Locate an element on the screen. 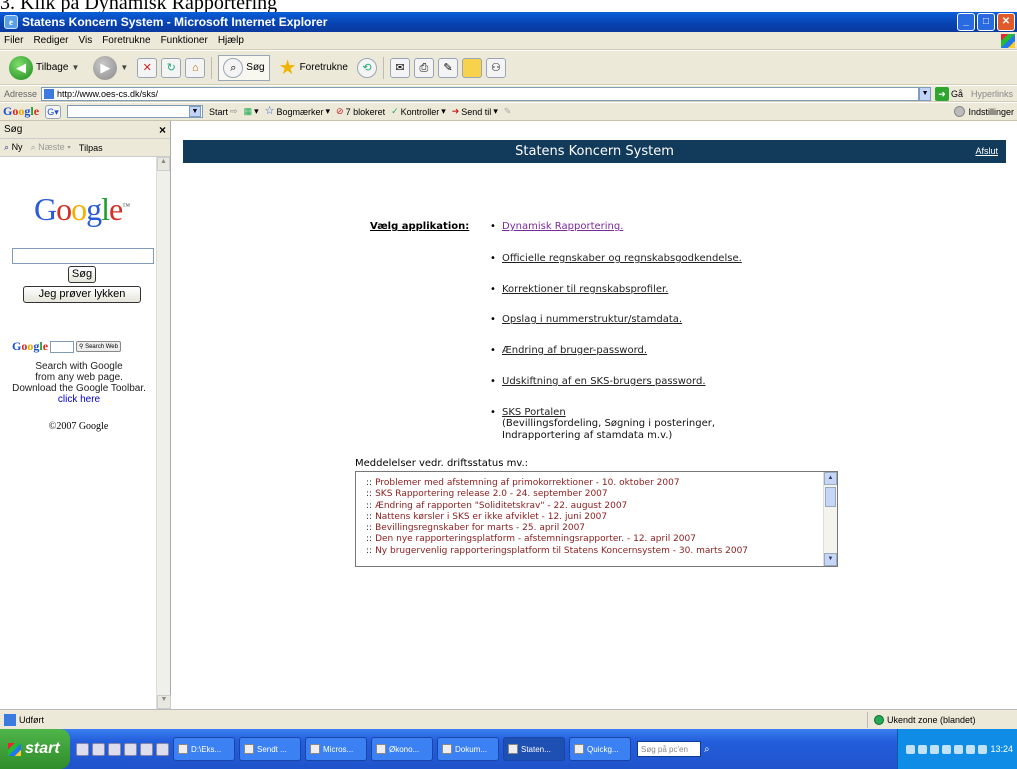 The height and width of the screenshot is (769, 1017). google-toolbar-search: ▼ is located at coordinates (135, 111).